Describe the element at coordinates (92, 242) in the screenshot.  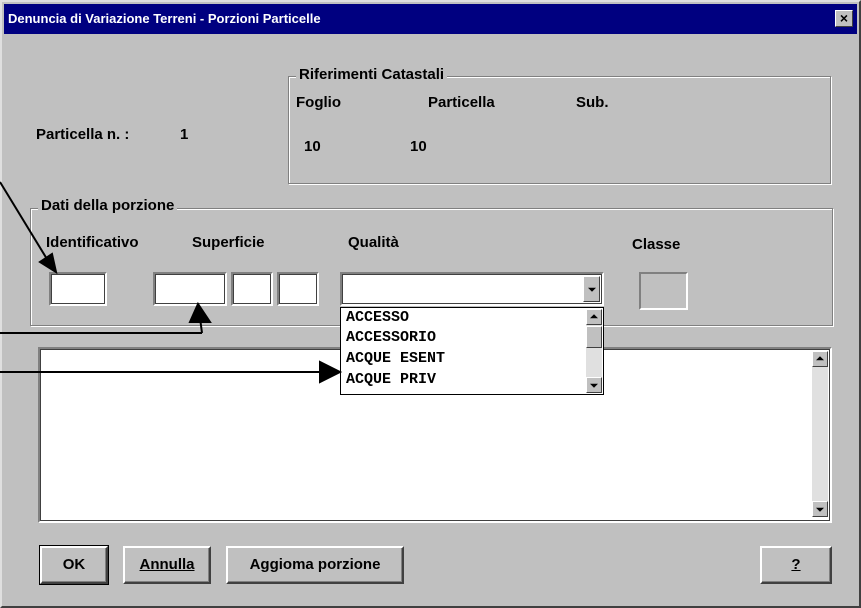
I see `identificativo-label: Identificativo` at that location.